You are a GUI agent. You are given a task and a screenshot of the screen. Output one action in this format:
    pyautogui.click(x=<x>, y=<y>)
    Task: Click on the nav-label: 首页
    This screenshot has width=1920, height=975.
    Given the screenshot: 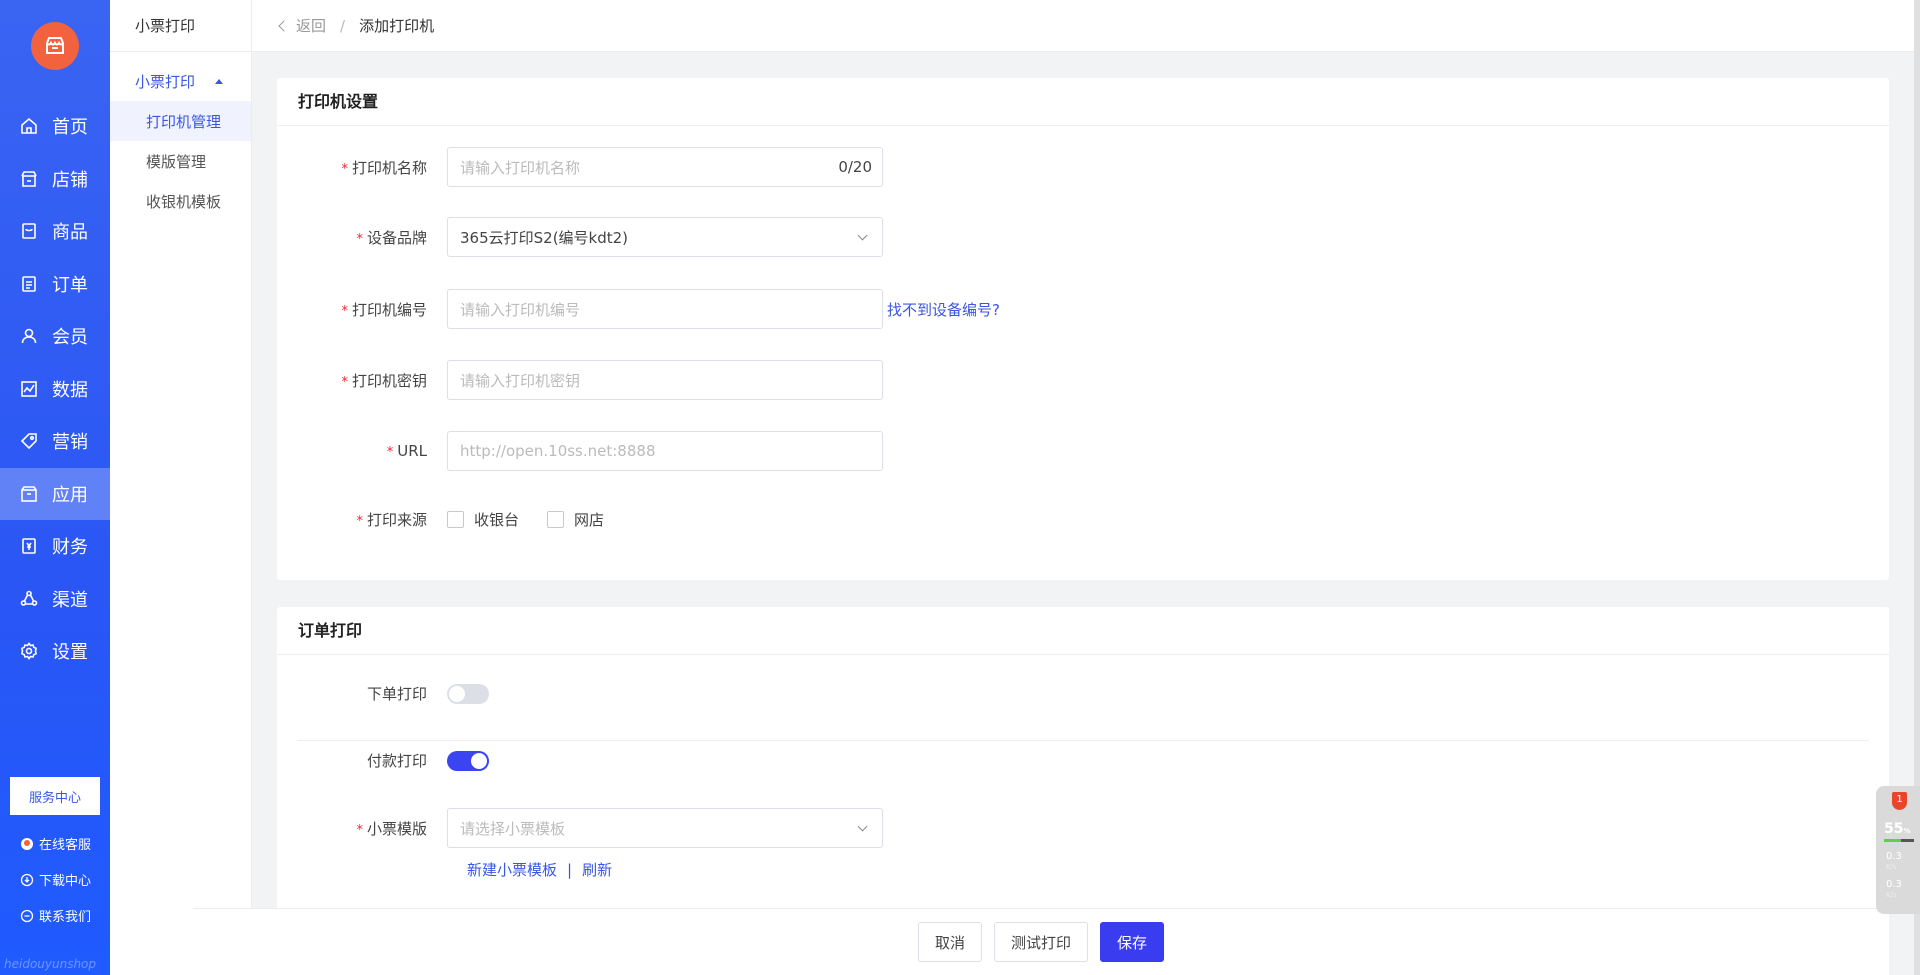 What is the action you would take?
    pyautogui.click(x=70, y=128)
    